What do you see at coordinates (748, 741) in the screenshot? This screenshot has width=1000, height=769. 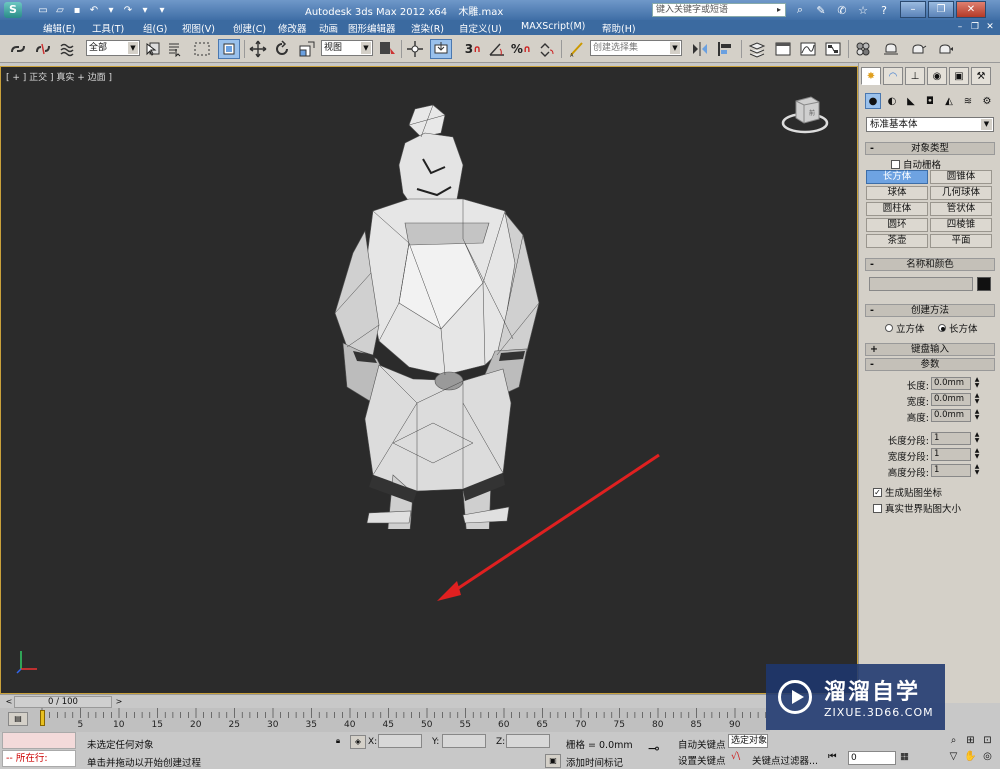 I see `key-set-dropdown: 选定对象` at bounding box center [748, 741].